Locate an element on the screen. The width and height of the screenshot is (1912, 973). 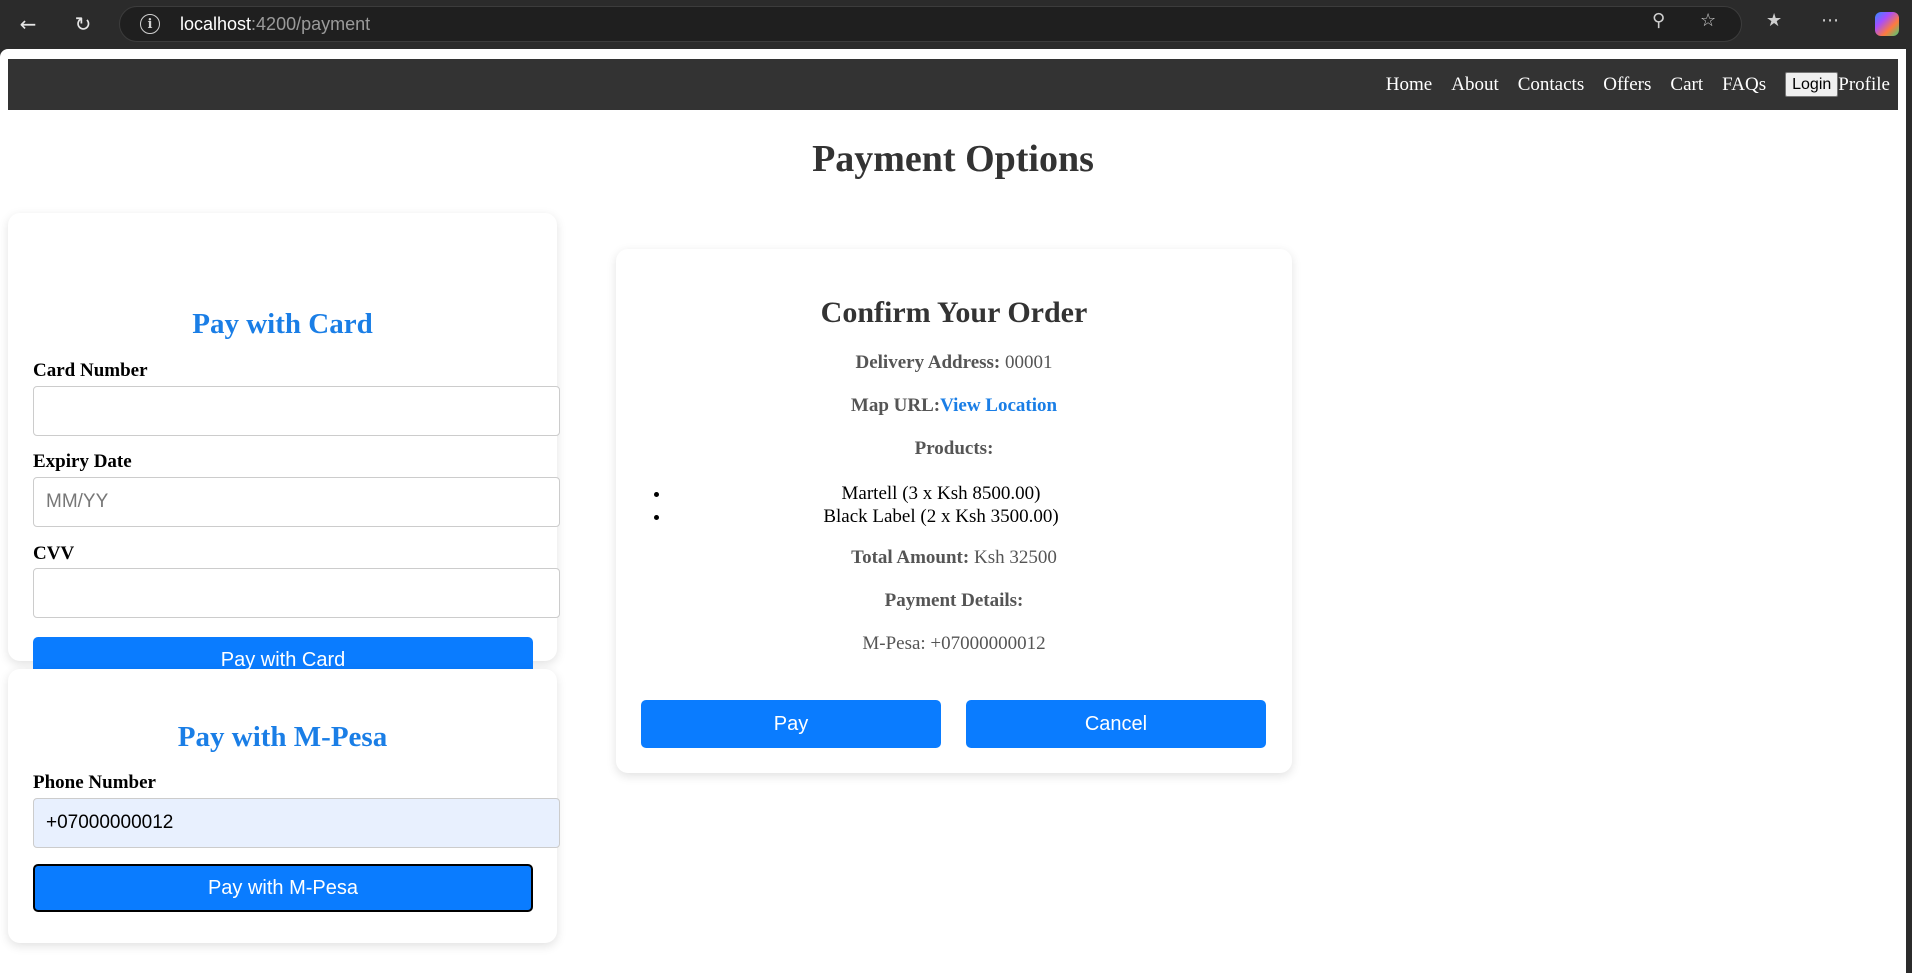
delivery-address-value: 00001 is located at coordinates (1029, 362).